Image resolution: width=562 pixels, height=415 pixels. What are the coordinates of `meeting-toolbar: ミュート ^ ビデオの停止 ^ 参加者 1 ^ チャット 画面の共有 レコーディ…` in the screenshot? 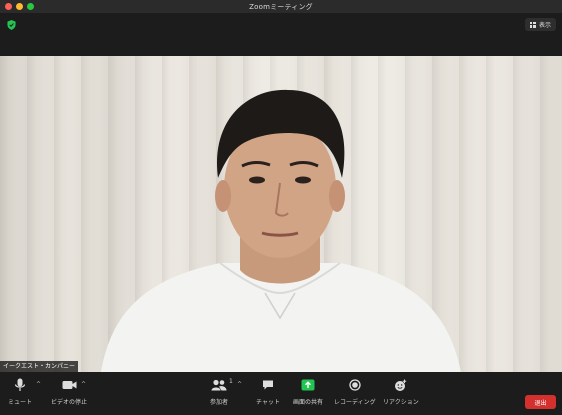 It's located at (281, 393).